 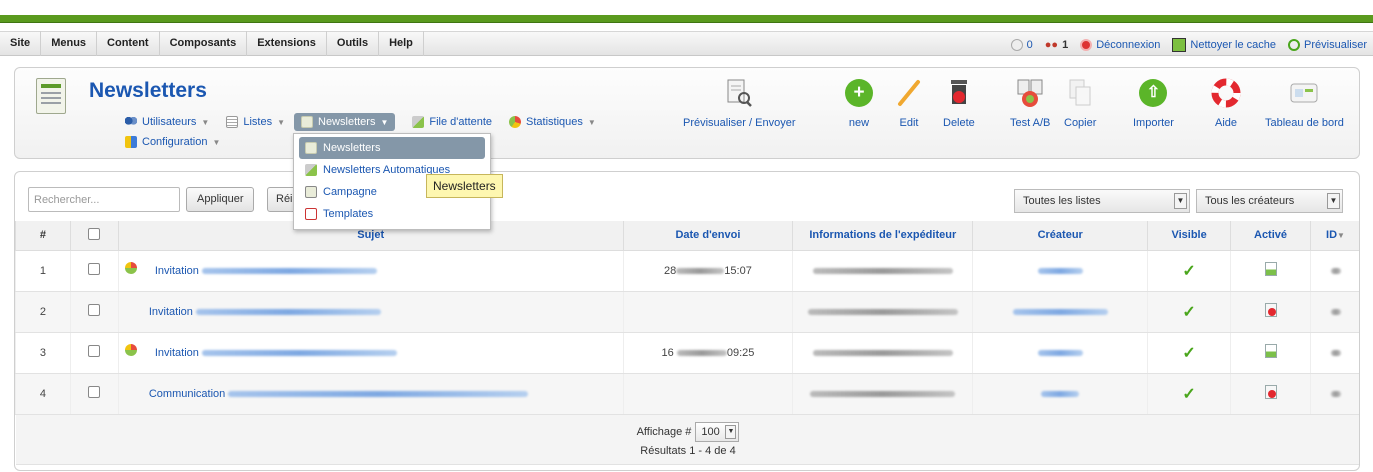 What do you see at coordinates (21, 43) in the screenshot?
I see `menu-site: Site` at bounding box center [21, 43].